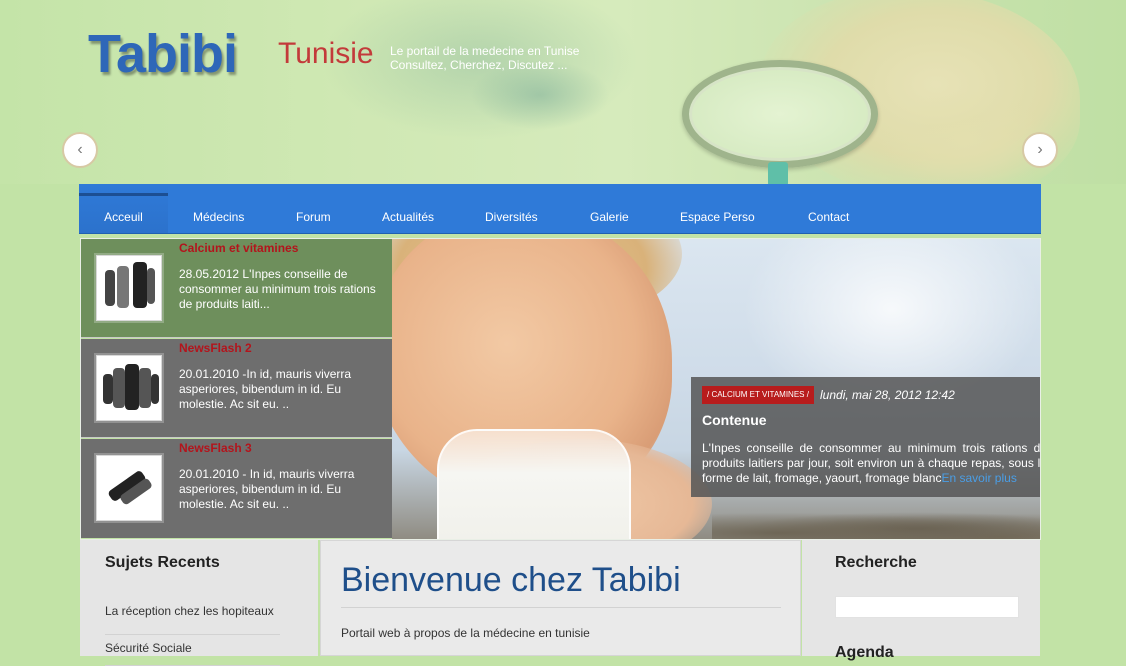  I want to click on photo-trees, so click(876, 524).